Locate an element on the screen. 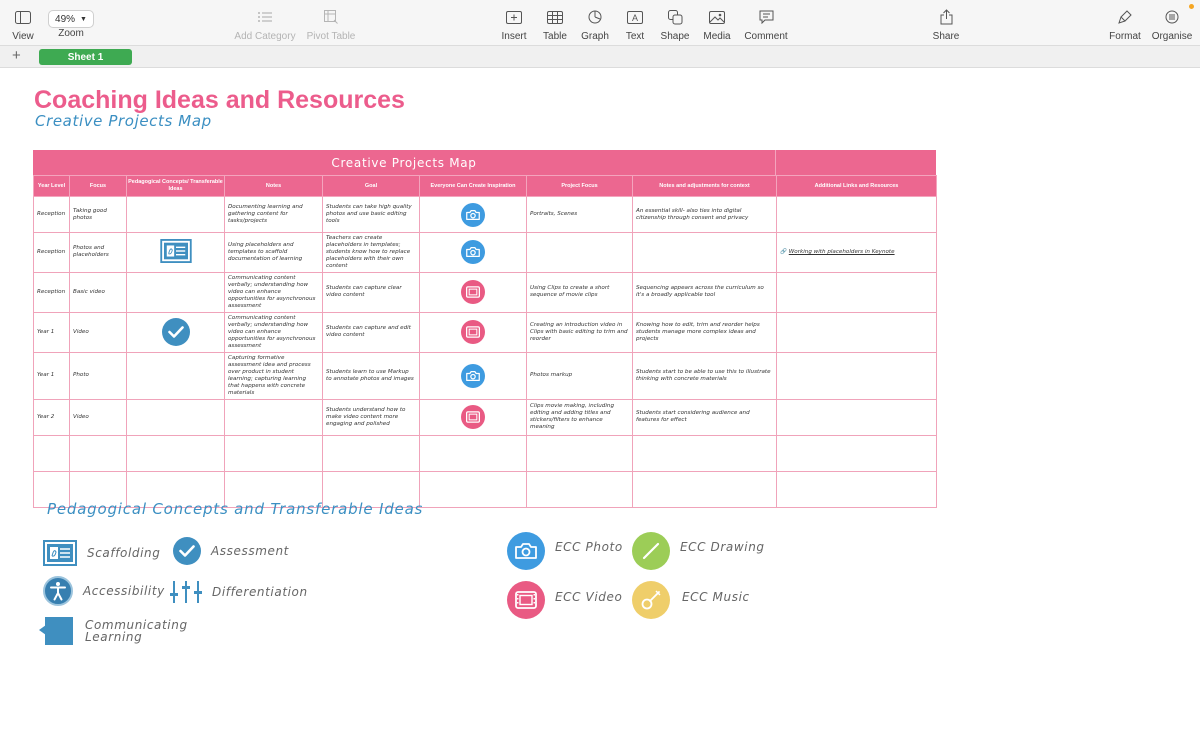 The width and height of the screenshot is (1200, 750). add-sheet-button: + is located at coordinates (16, 55).